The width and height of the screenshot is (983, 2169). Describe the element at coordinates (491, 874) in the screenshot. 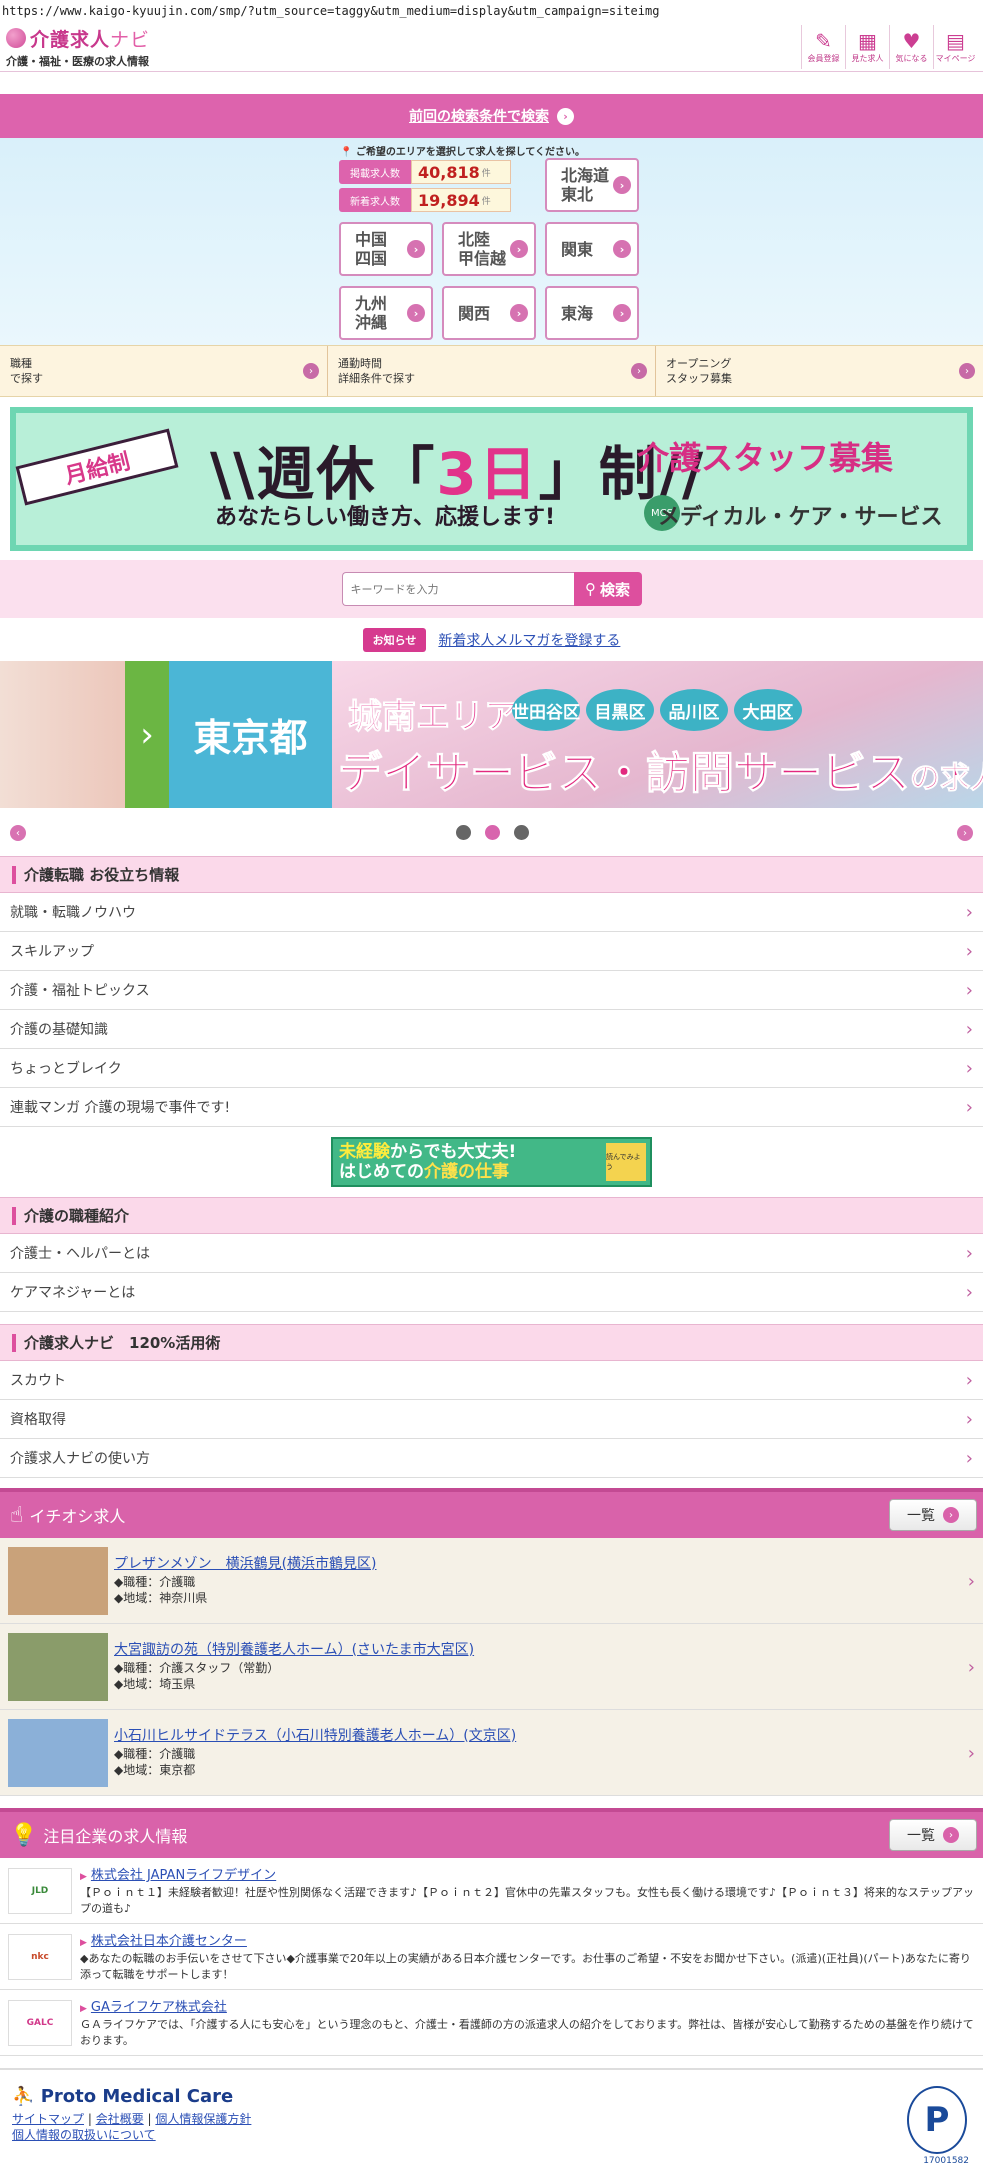

I see `section-tips-header: 介護転職 お役立ち情報` at that location.